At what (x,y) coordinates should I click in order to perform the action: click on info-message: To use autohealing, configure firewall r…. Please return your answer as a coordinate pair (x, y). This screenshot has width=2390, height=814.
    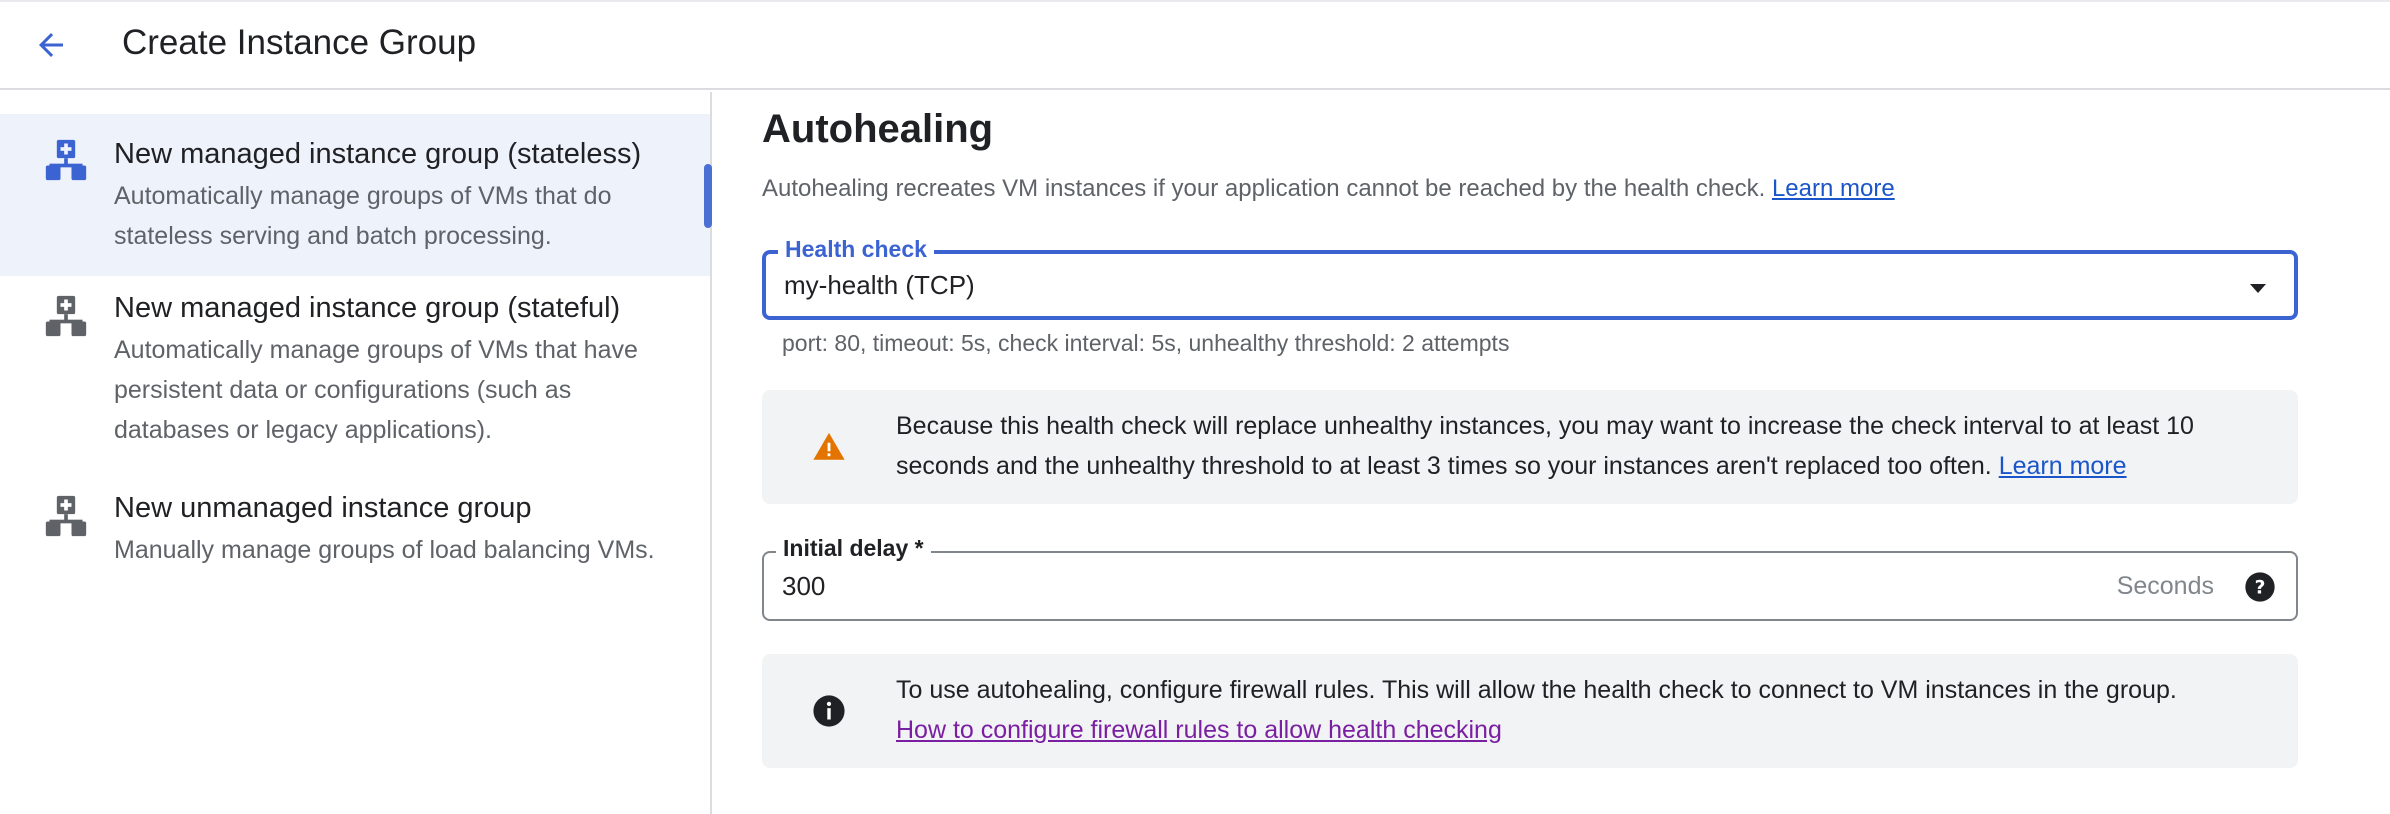
    Looking at the image, I should click on (1577, 710).